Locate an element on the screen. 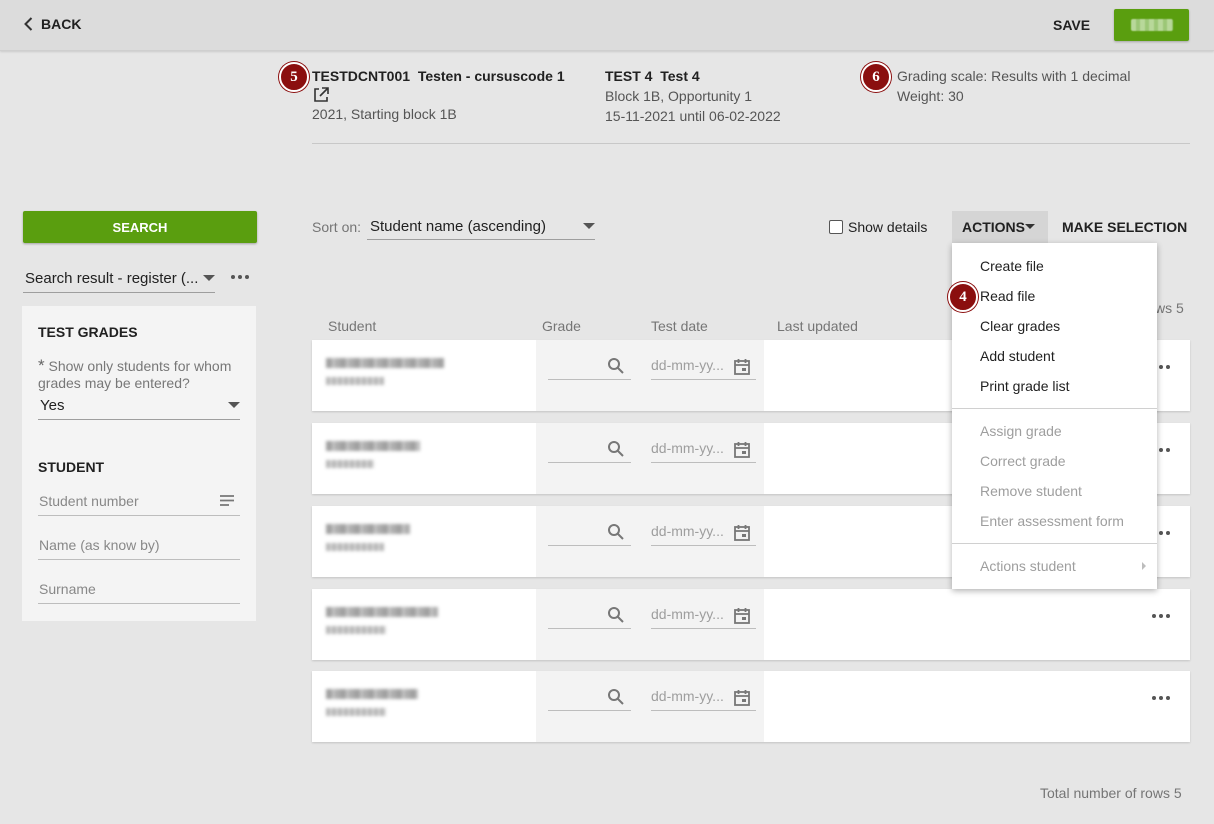 The width and height of the screenshot is (1214, 824). menu-item-add-student: Add student is located at coordinates (1017, 356).